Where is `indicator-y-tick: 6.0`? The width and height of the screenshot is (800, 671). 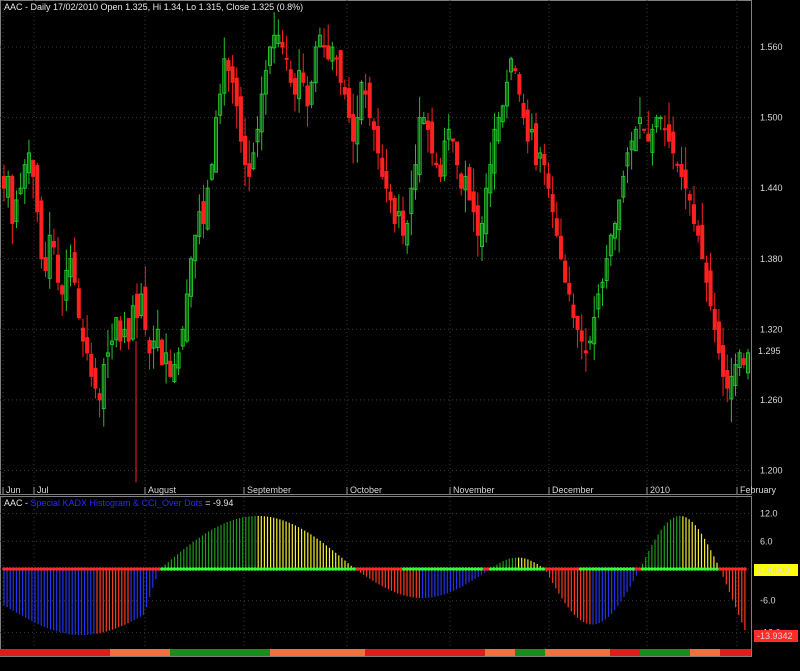
indicator-y-tick: 6.0 is located at coordinates (766, 541).